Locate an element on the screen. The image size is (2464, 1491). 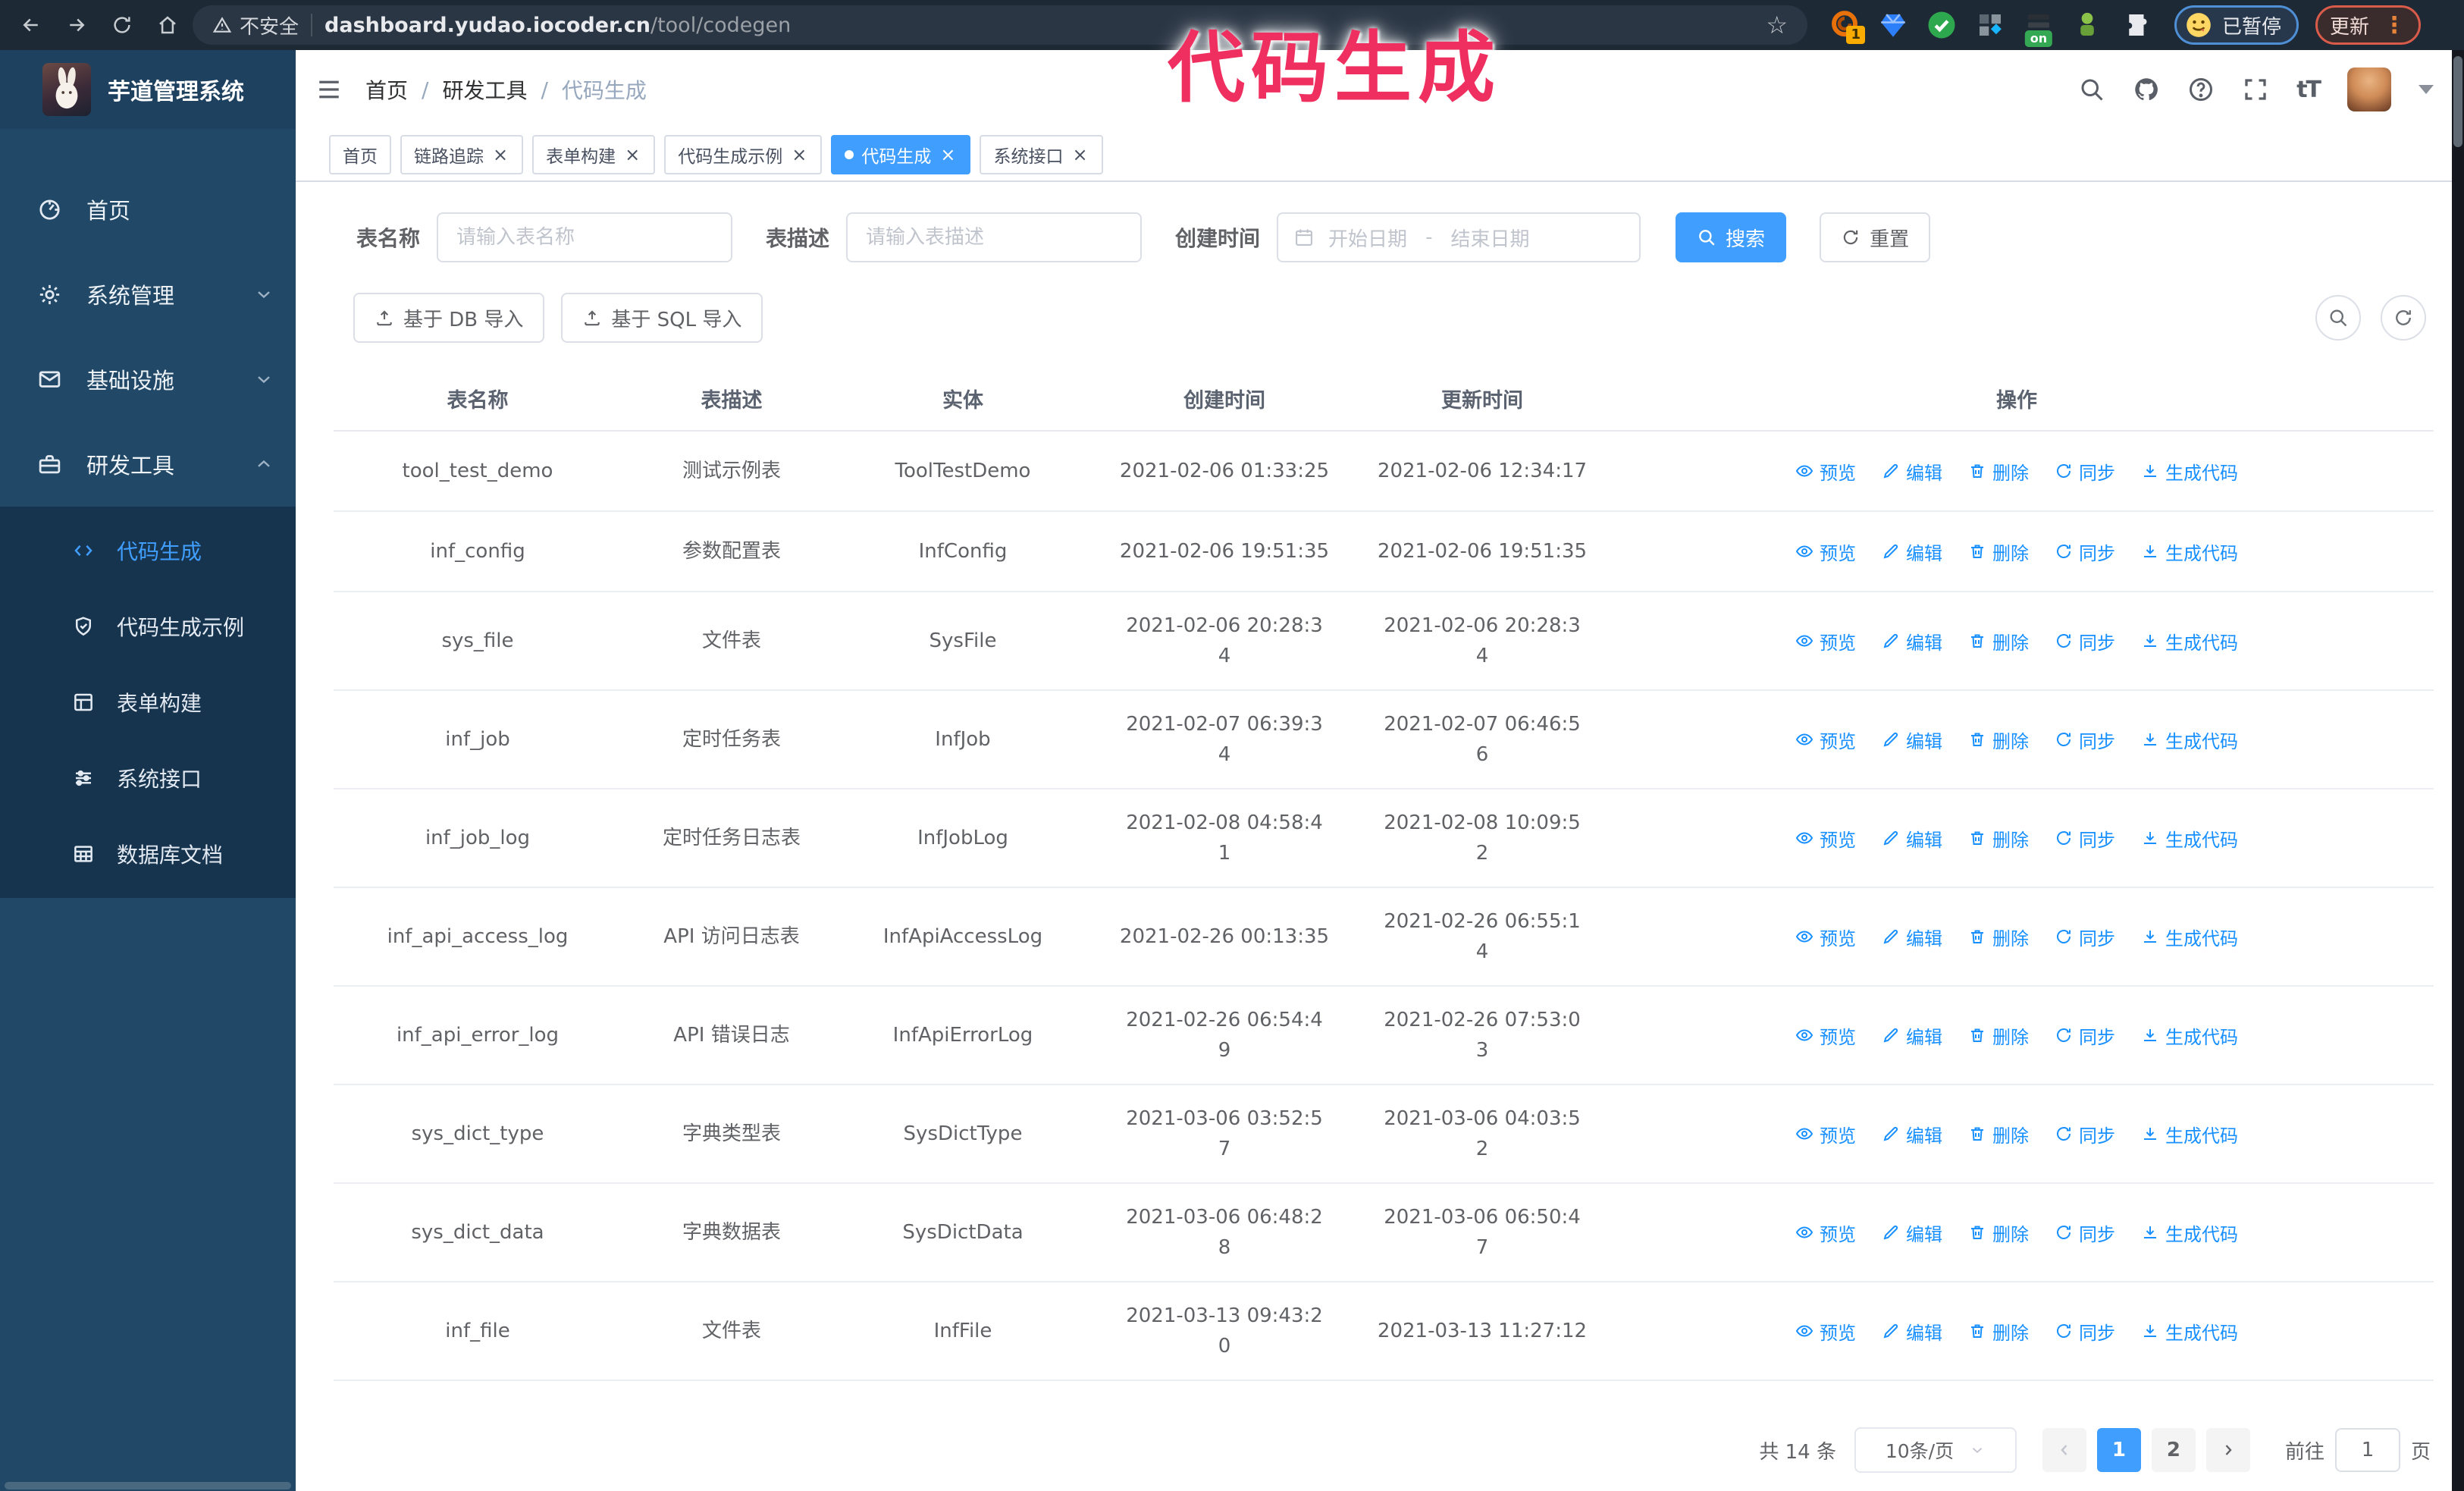
user-dropdown-caret-icon is located at coordinates (2427, 89).